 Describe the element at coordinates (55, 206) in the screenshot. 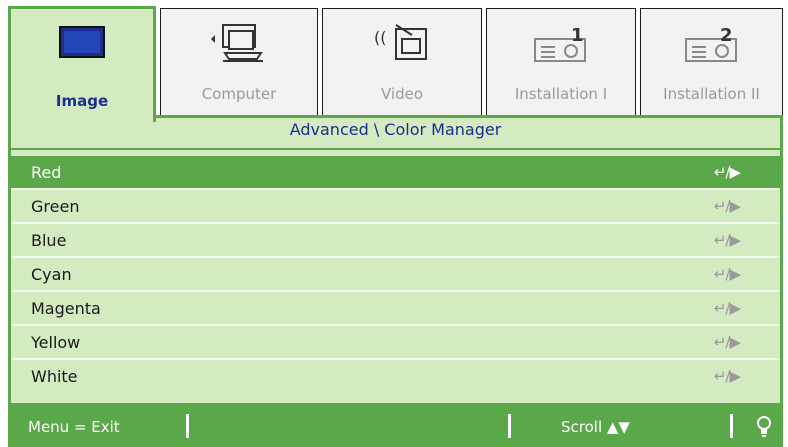

I see `menu-item-label: Green` at that location.